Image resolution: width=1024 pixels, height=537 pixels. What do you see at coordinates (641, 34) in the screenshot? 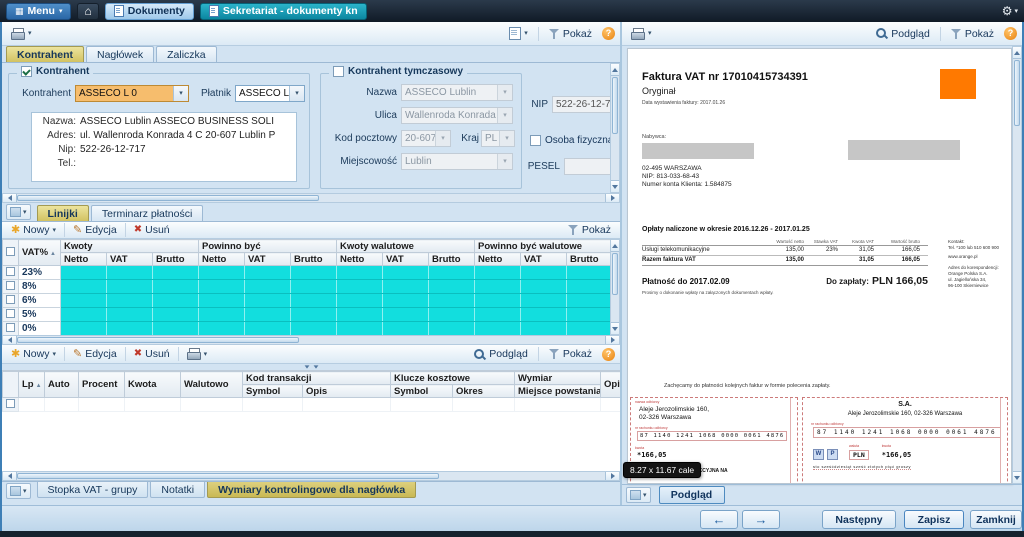
I see `print-button: ▾` at bounding box center [641, 34].